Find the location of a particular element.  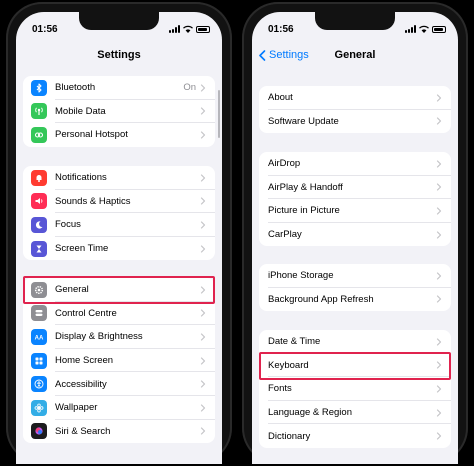

toggles-icon is located at coordinates (39, 313).